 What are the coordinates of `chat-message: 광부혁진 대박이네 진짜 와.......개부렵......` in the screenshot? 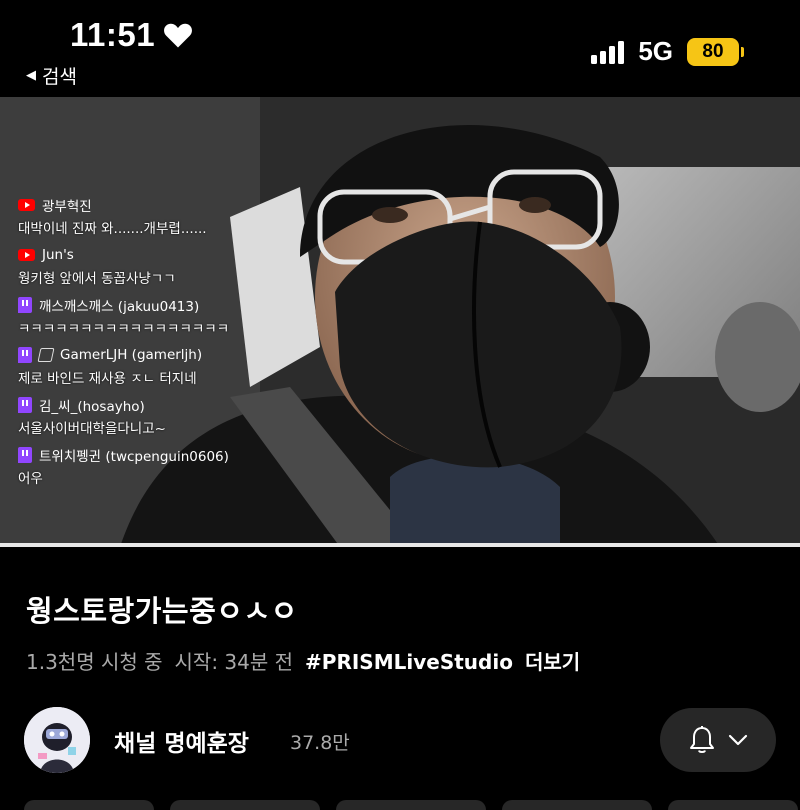 It's located at (133, 216).